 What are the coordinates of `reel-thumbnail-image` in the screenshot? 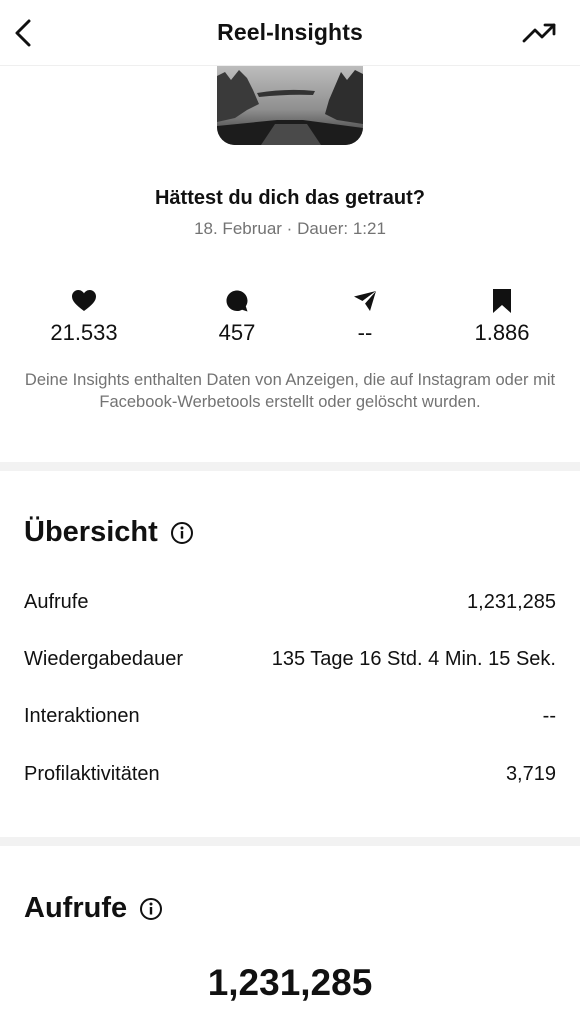 It's located at (290, 105).